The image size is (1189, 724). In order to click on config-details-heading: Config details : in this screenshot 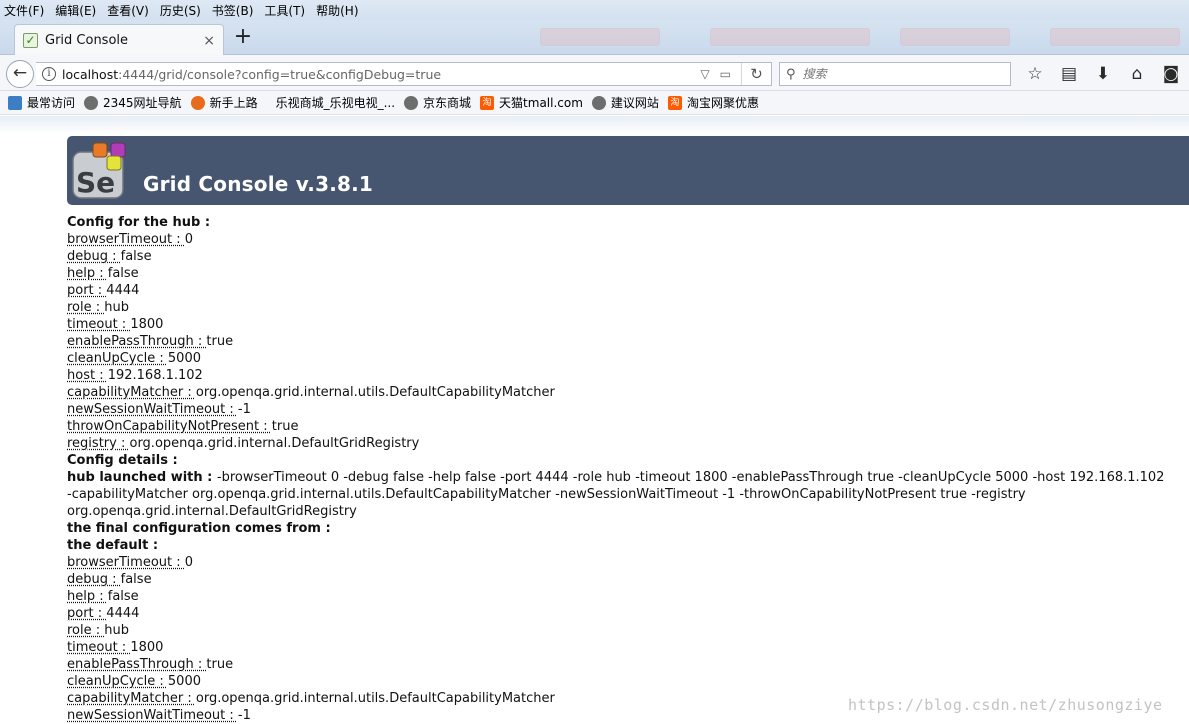, I will do `click(122, 460)`.